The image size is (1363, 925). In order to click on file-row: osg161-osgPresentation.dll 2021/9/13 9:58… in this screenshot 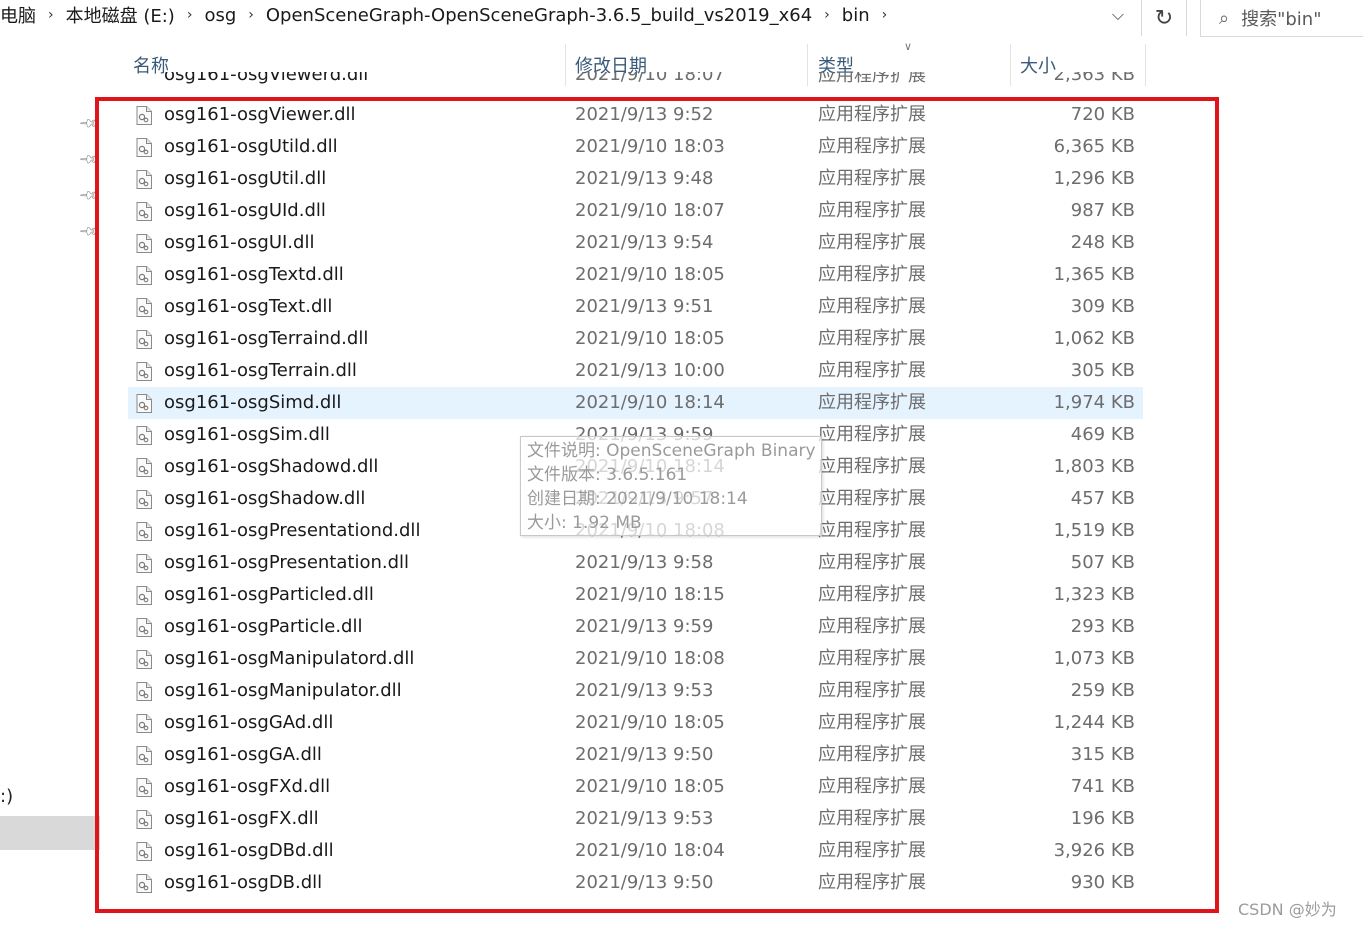, I will do `click(635, 563)`.